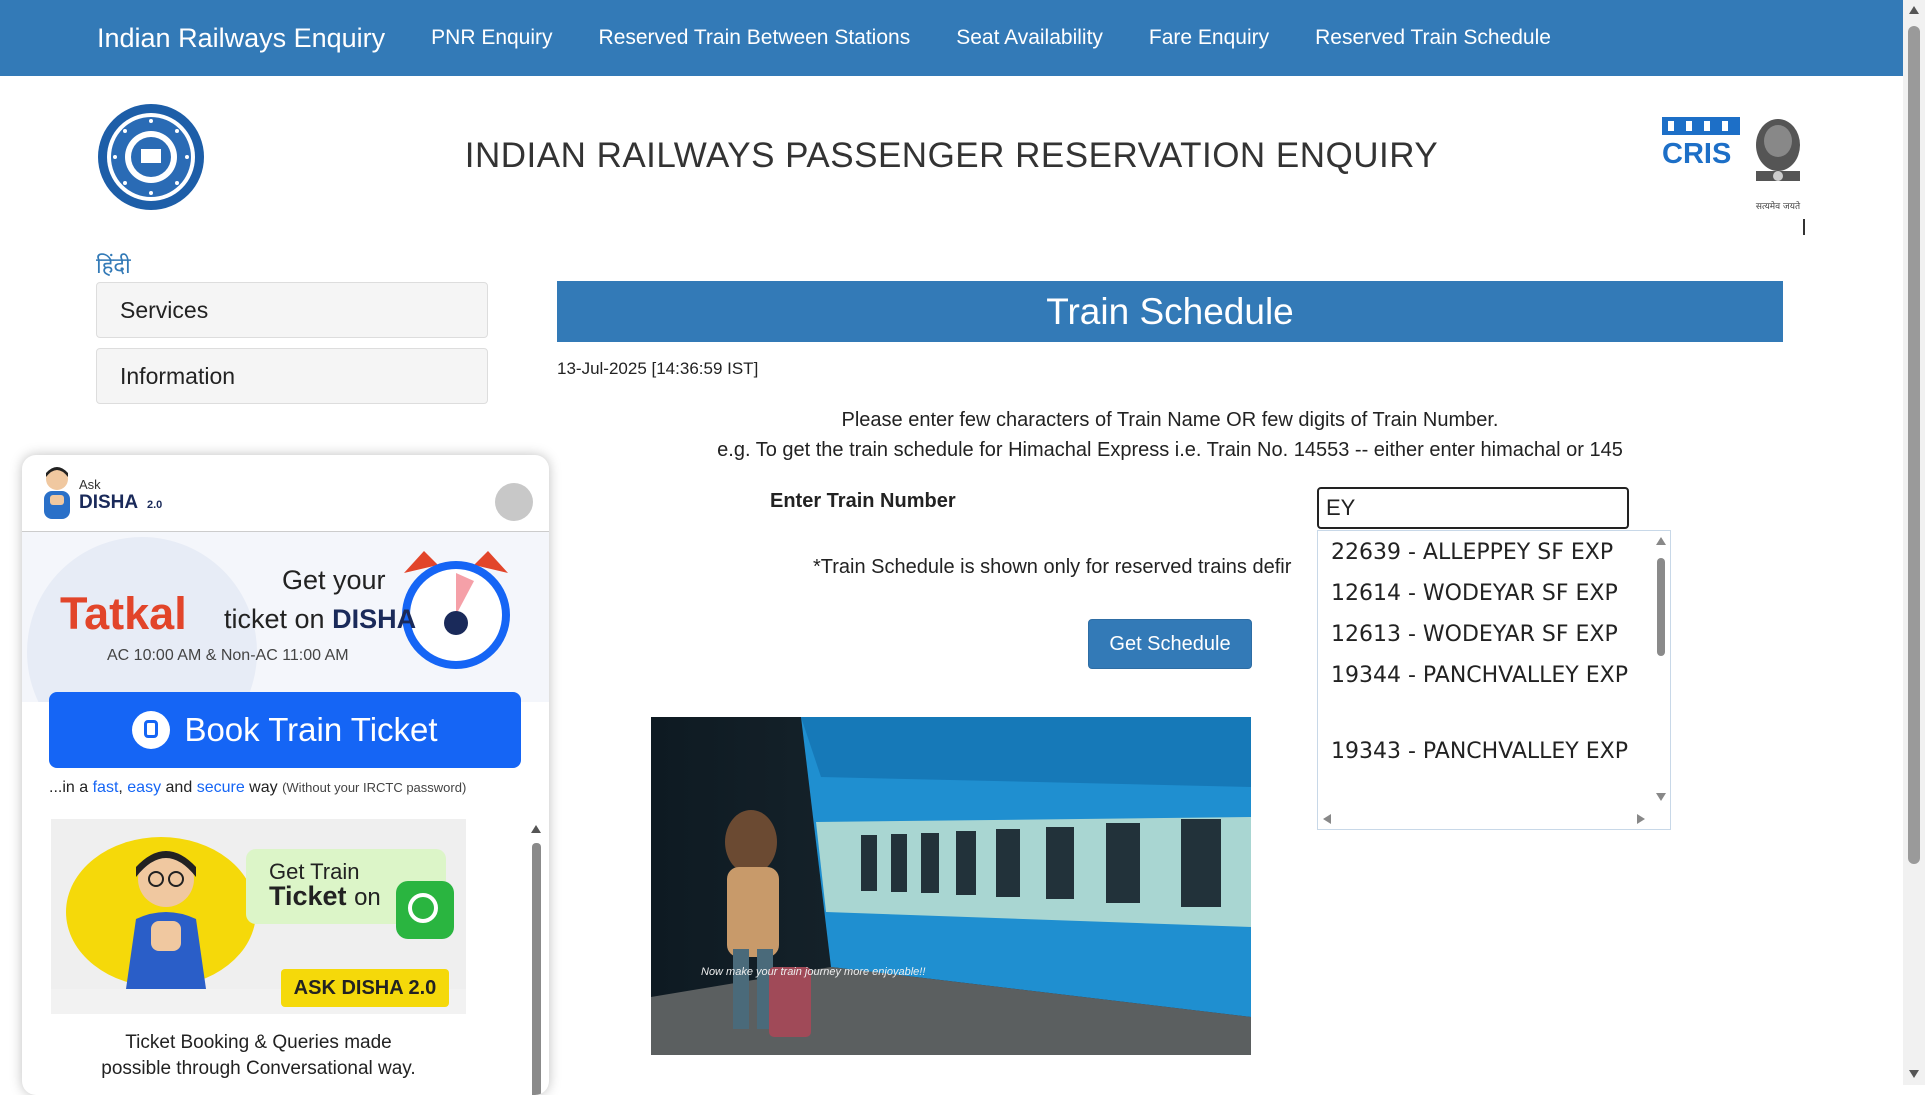 The image size is (1925, 1095). What do you see at coordinates (425, 910) in the screenshot?
I see `whatsapp-icon` at bounding box center [425, 910].